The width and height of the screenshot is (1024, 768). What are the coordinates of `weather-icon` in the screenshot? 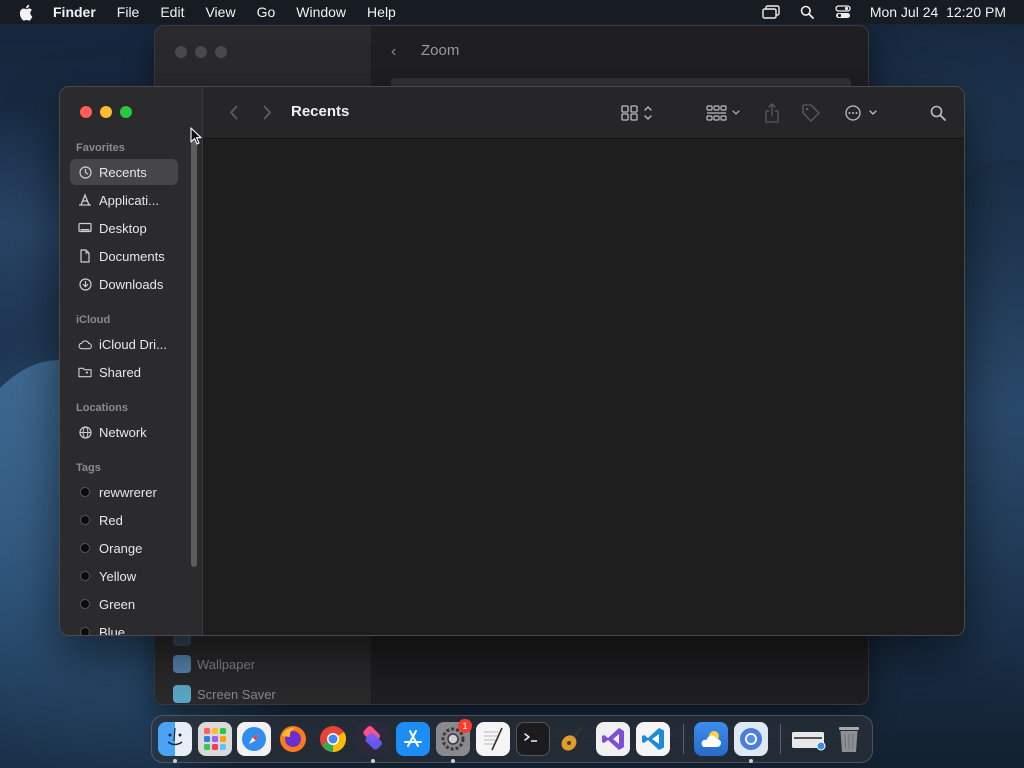 It's located at (711, 739).